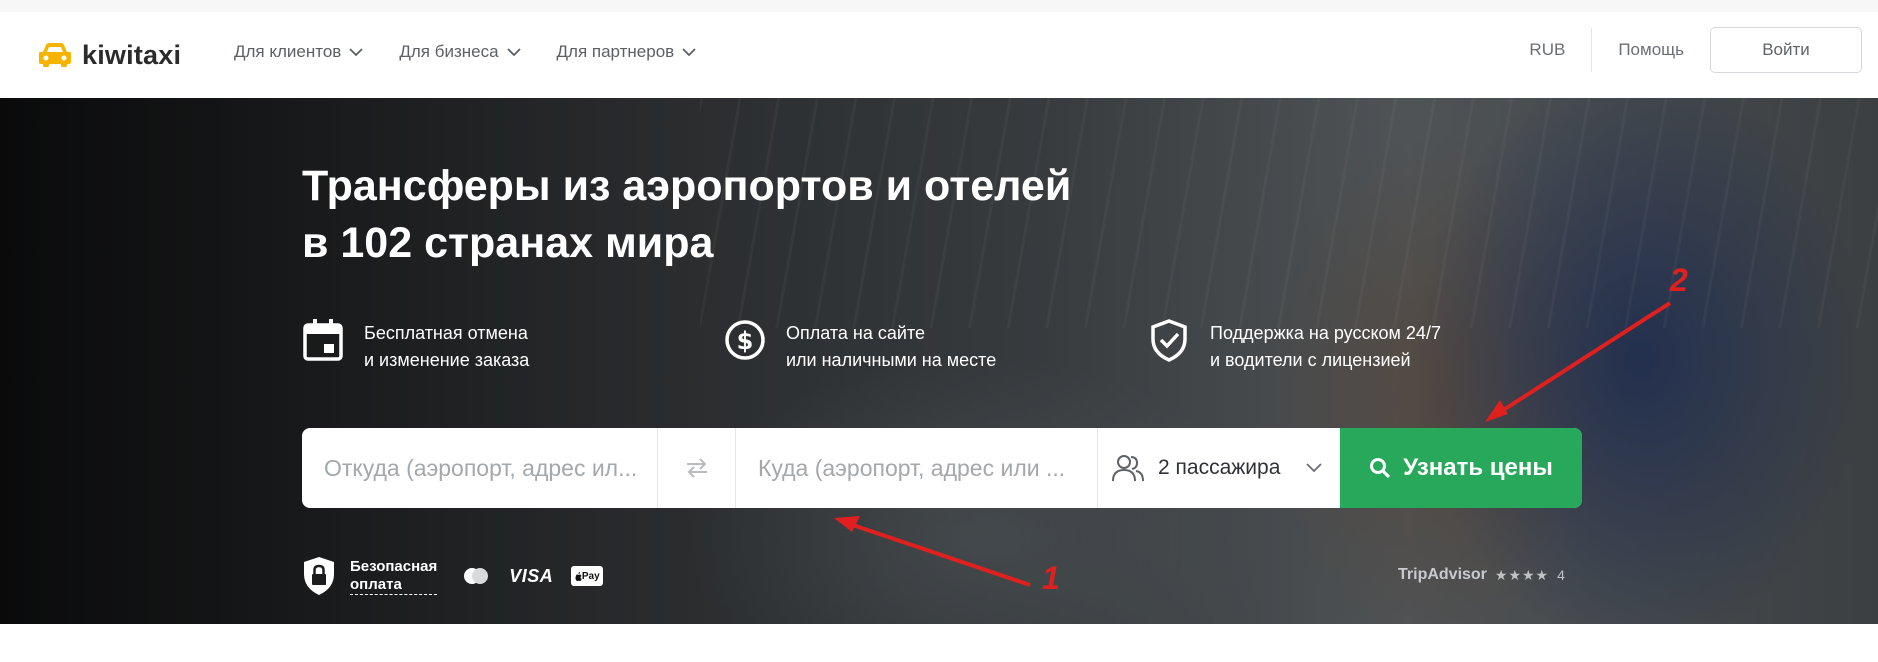 The width and height of the screenshot is (1878, 662). What do you see at coordinates (1547, 50) in the screenshot?
I see `currency-selector: RUB` at bounding box center [1547, 50].